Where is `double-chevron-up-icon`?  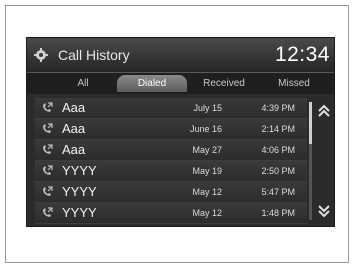
double-chevron-up-icon is located at coordinates (324, 111).